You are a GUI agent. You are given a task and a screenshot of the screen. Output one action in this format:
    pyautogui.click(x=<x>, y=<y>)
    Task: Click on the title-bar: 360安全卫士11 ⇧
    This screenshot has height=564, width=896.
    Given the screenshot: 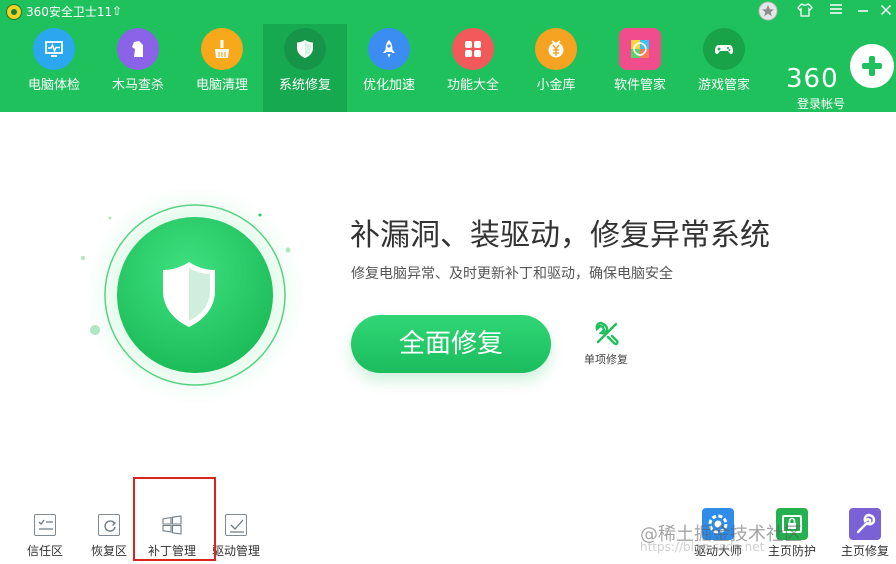 What is the action you would take?
    pyautogui.click(x=448, y=12)
    